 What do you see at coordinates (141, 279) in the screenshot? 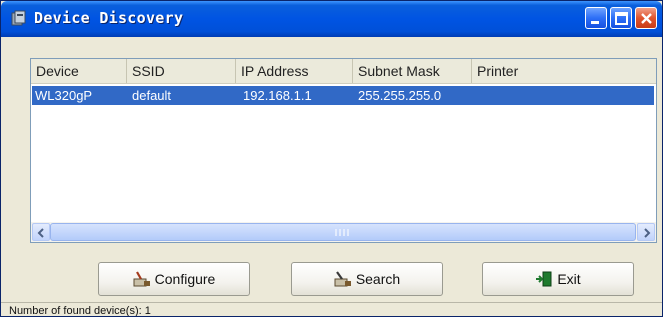
I see `configure-icon` at bounding box center [141, 279].